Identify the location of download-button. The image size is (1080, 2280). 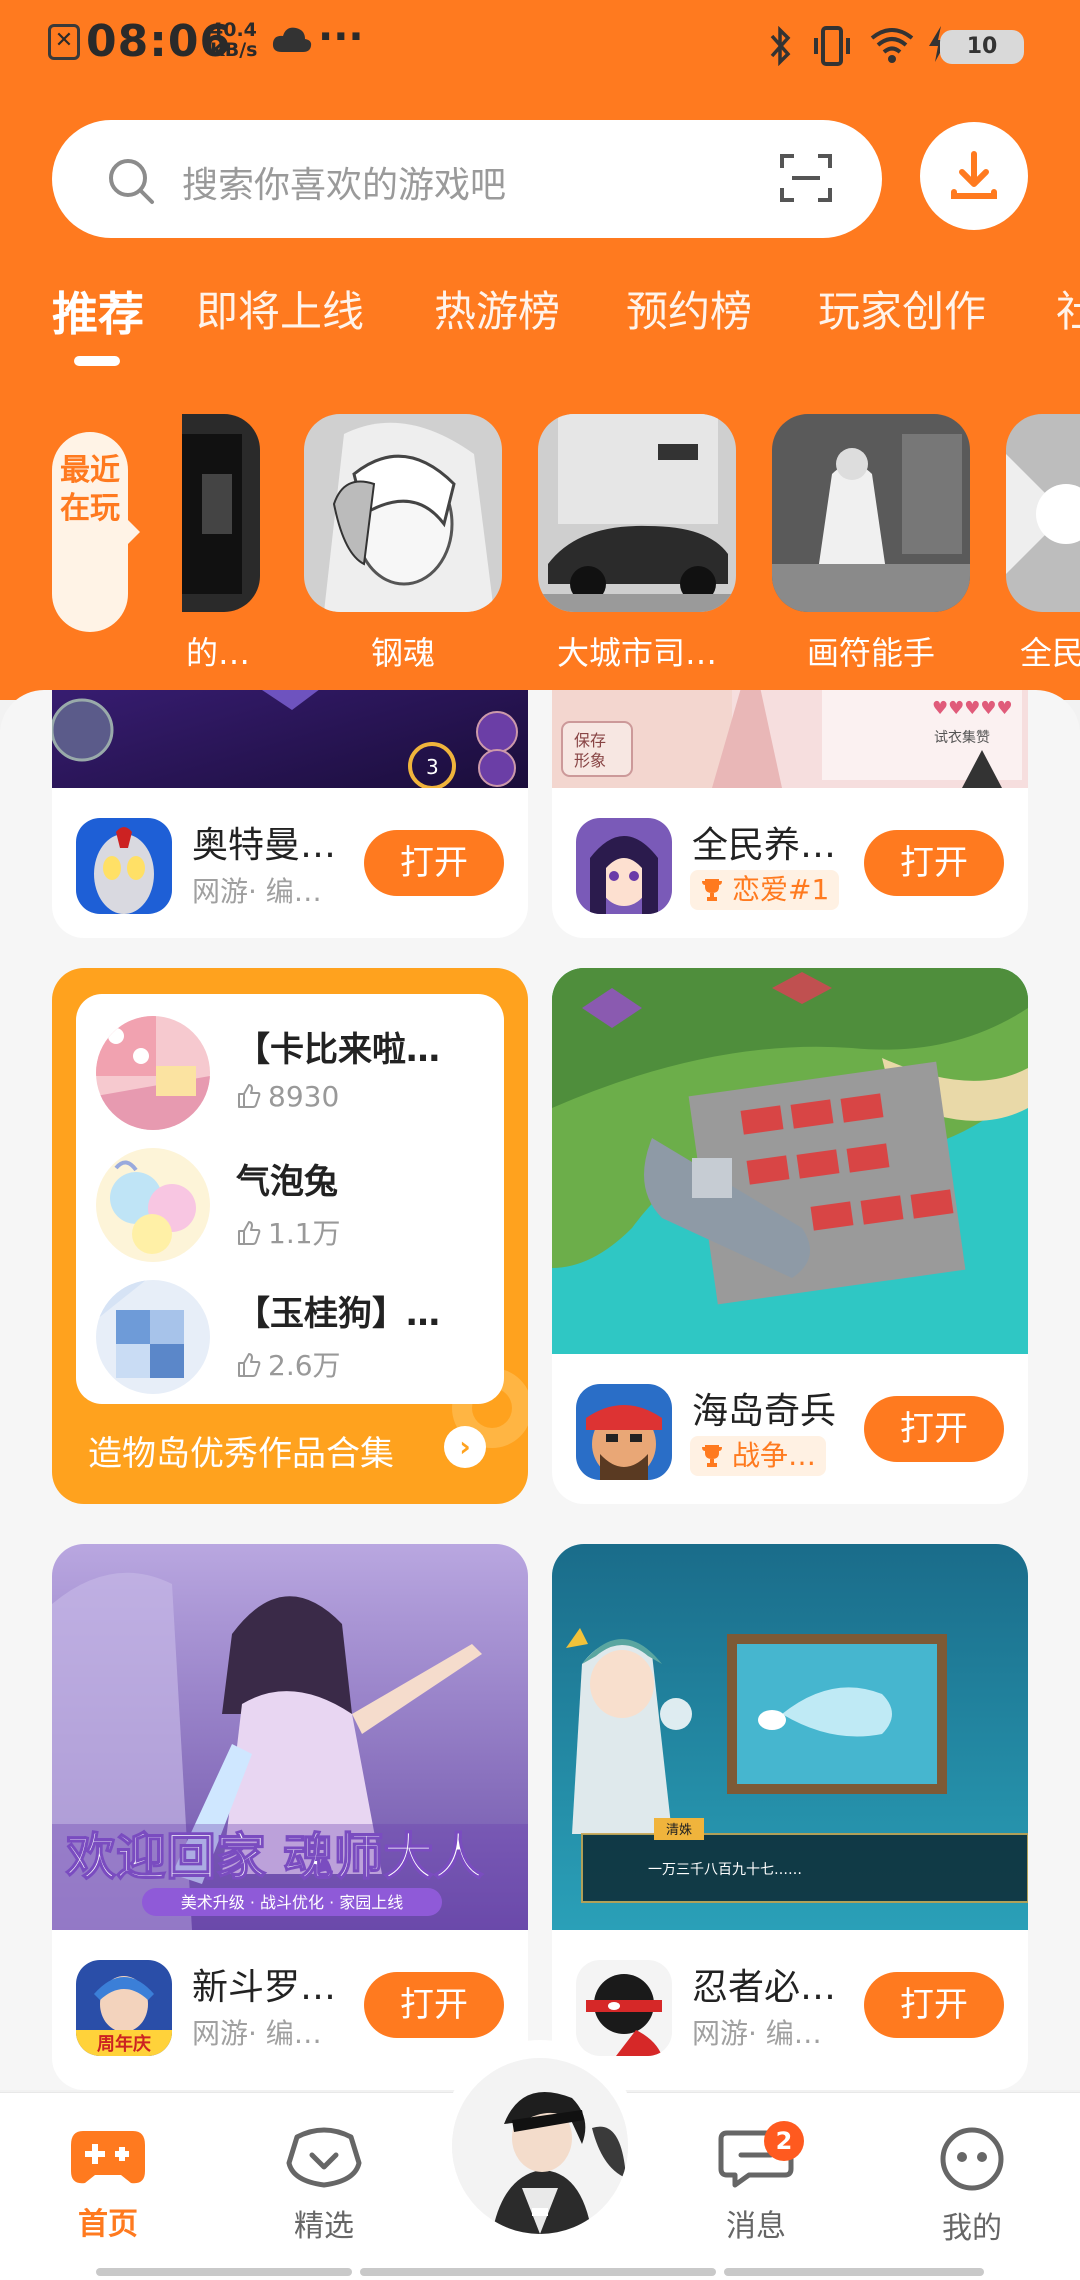
(974, 176).